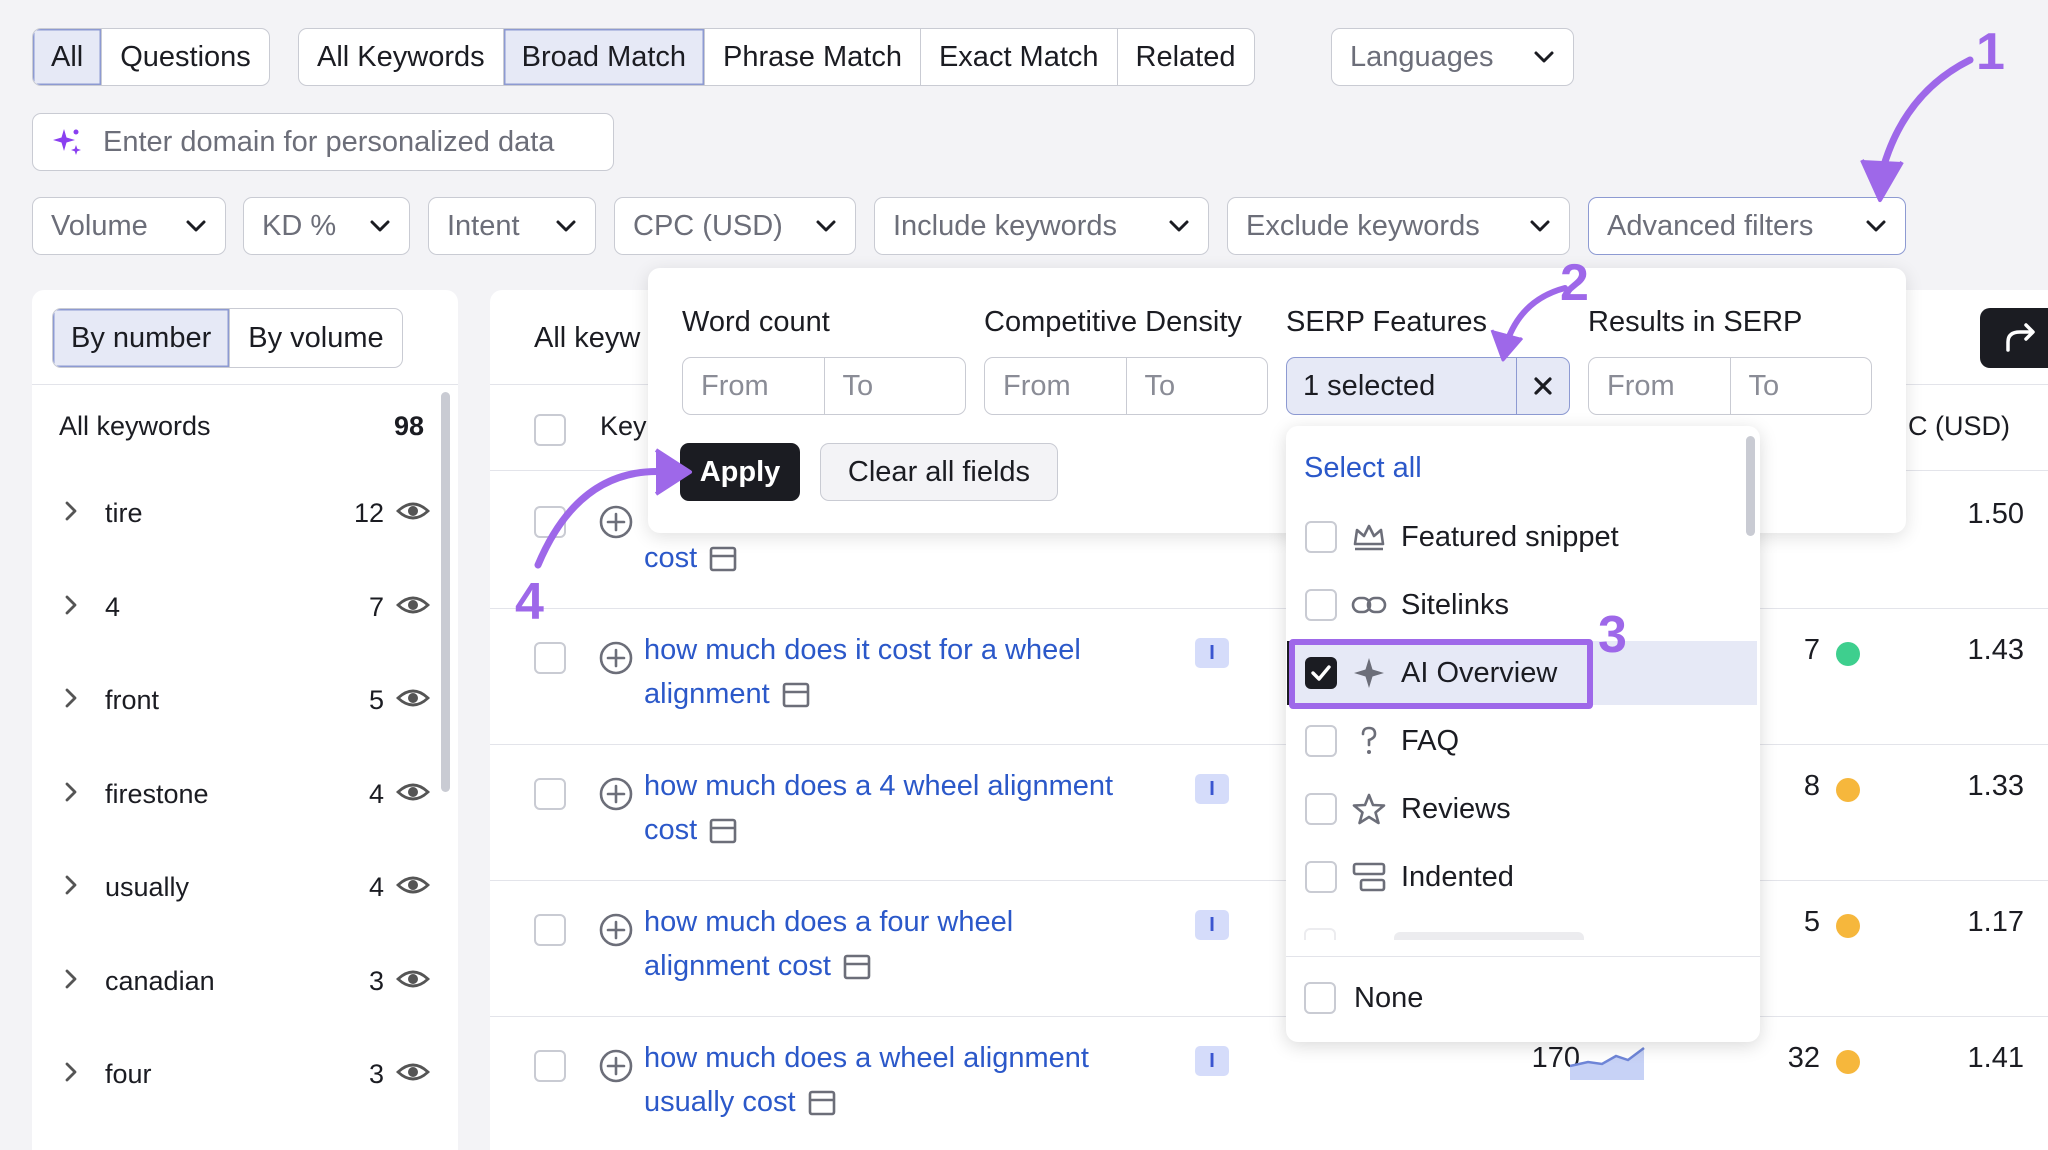  Describe the element at coordinates (1990, 52) in the screenshot. I see `annotation-1: 1` at that location.